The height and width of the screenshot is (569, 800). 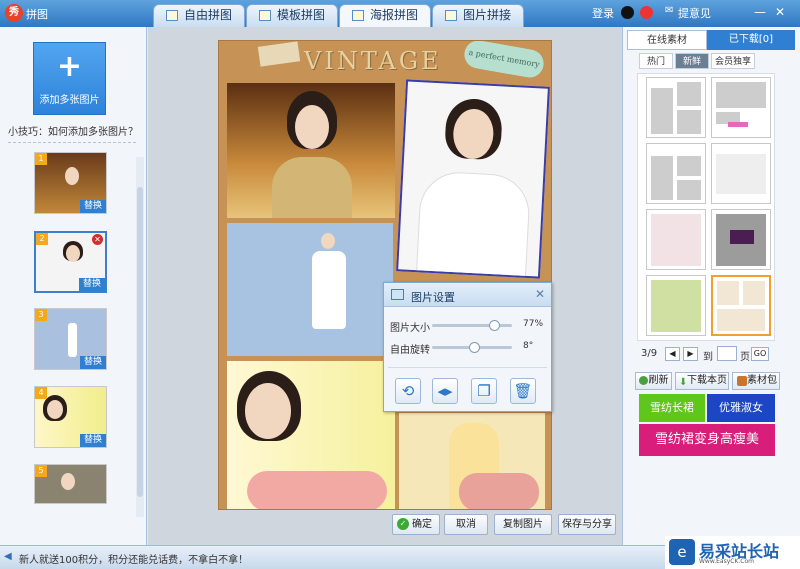 What do you see at coordinates (199, 15) in the screenshot?
I see `tab-free-collage: 自由拼图` at bounding box center [199, 15].